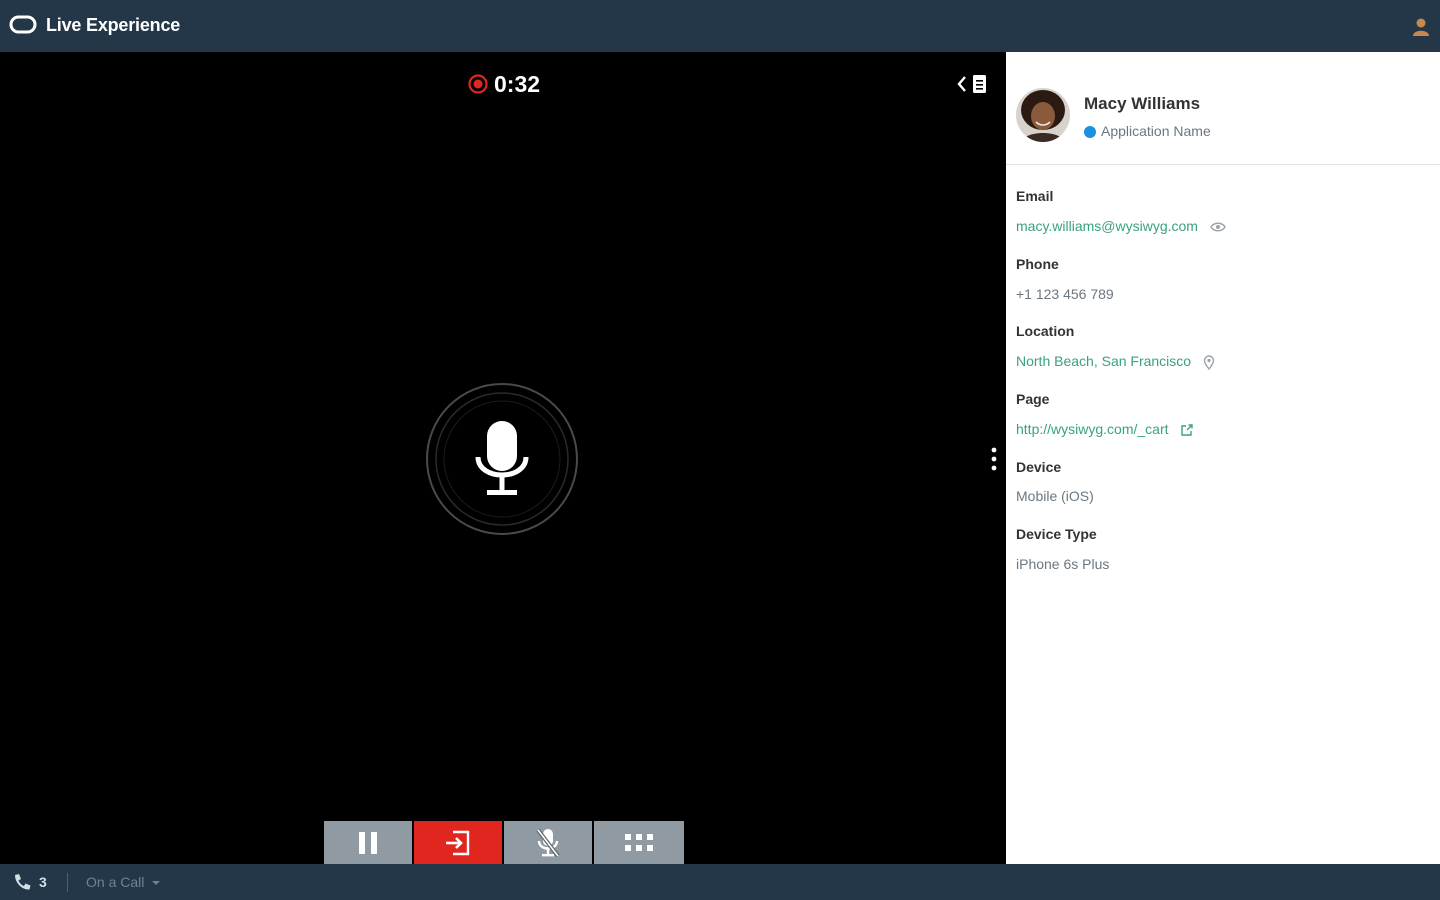  What do you see at coordinates (113, 25) in the screenshot?
I see `app-title: Live Experience` at bounding box center [113, 25].